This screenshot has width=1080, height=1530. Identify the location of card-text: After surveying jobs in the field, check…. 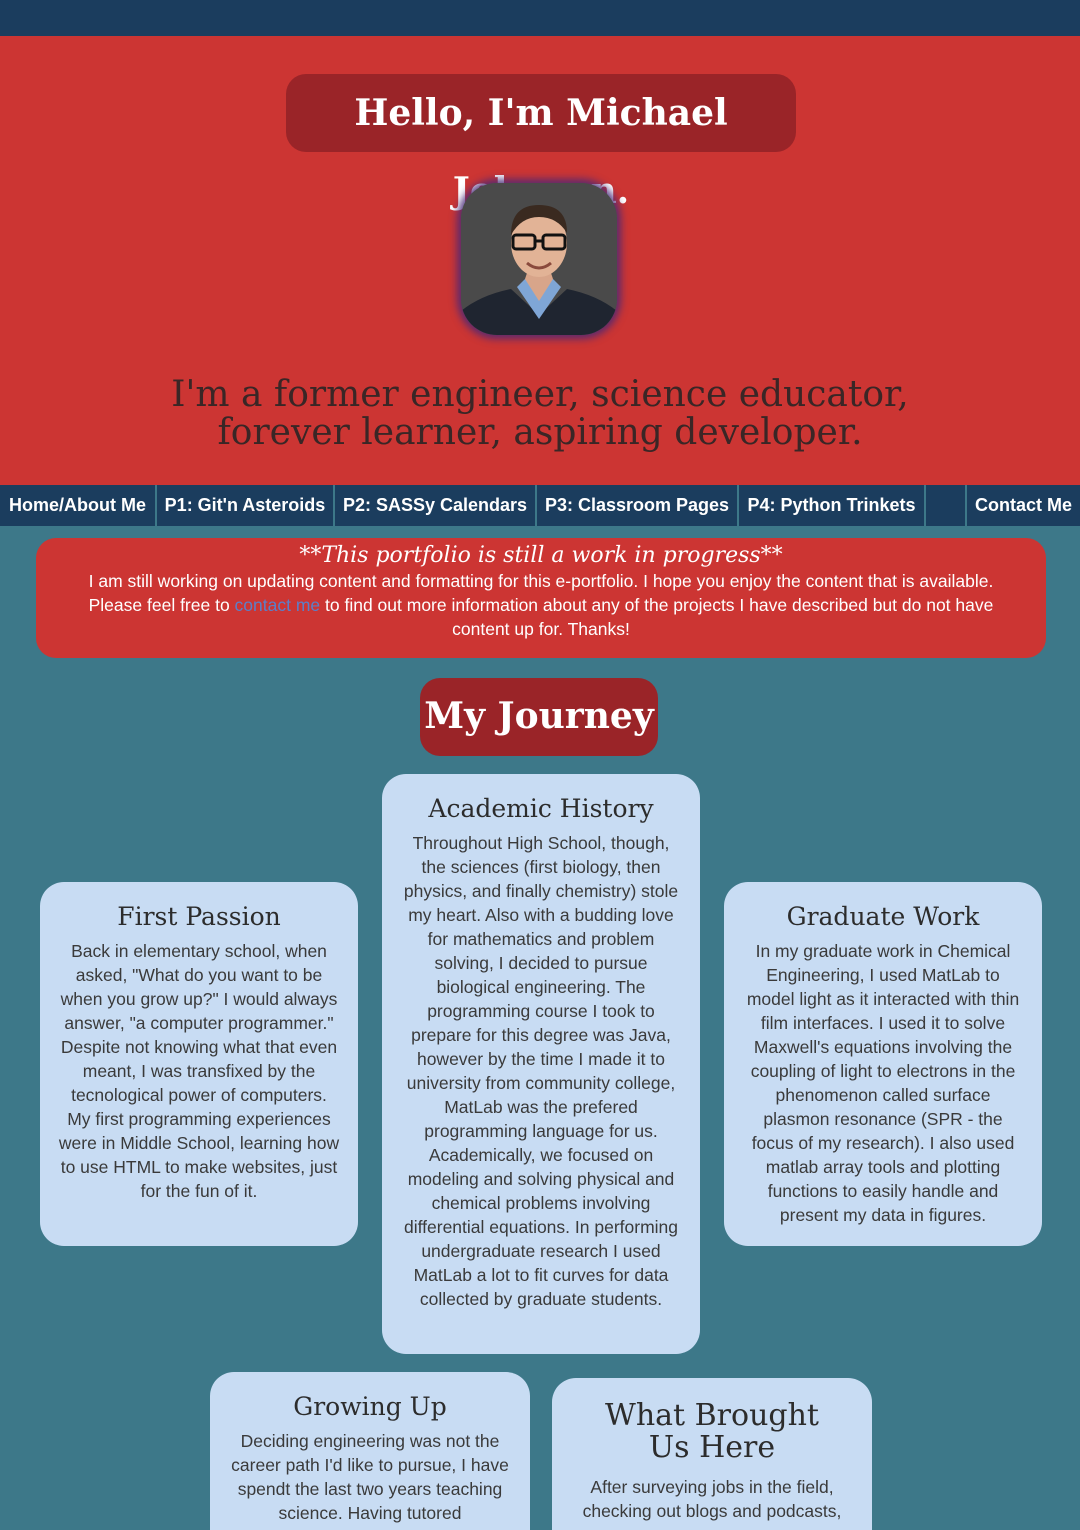
(712, 1499).